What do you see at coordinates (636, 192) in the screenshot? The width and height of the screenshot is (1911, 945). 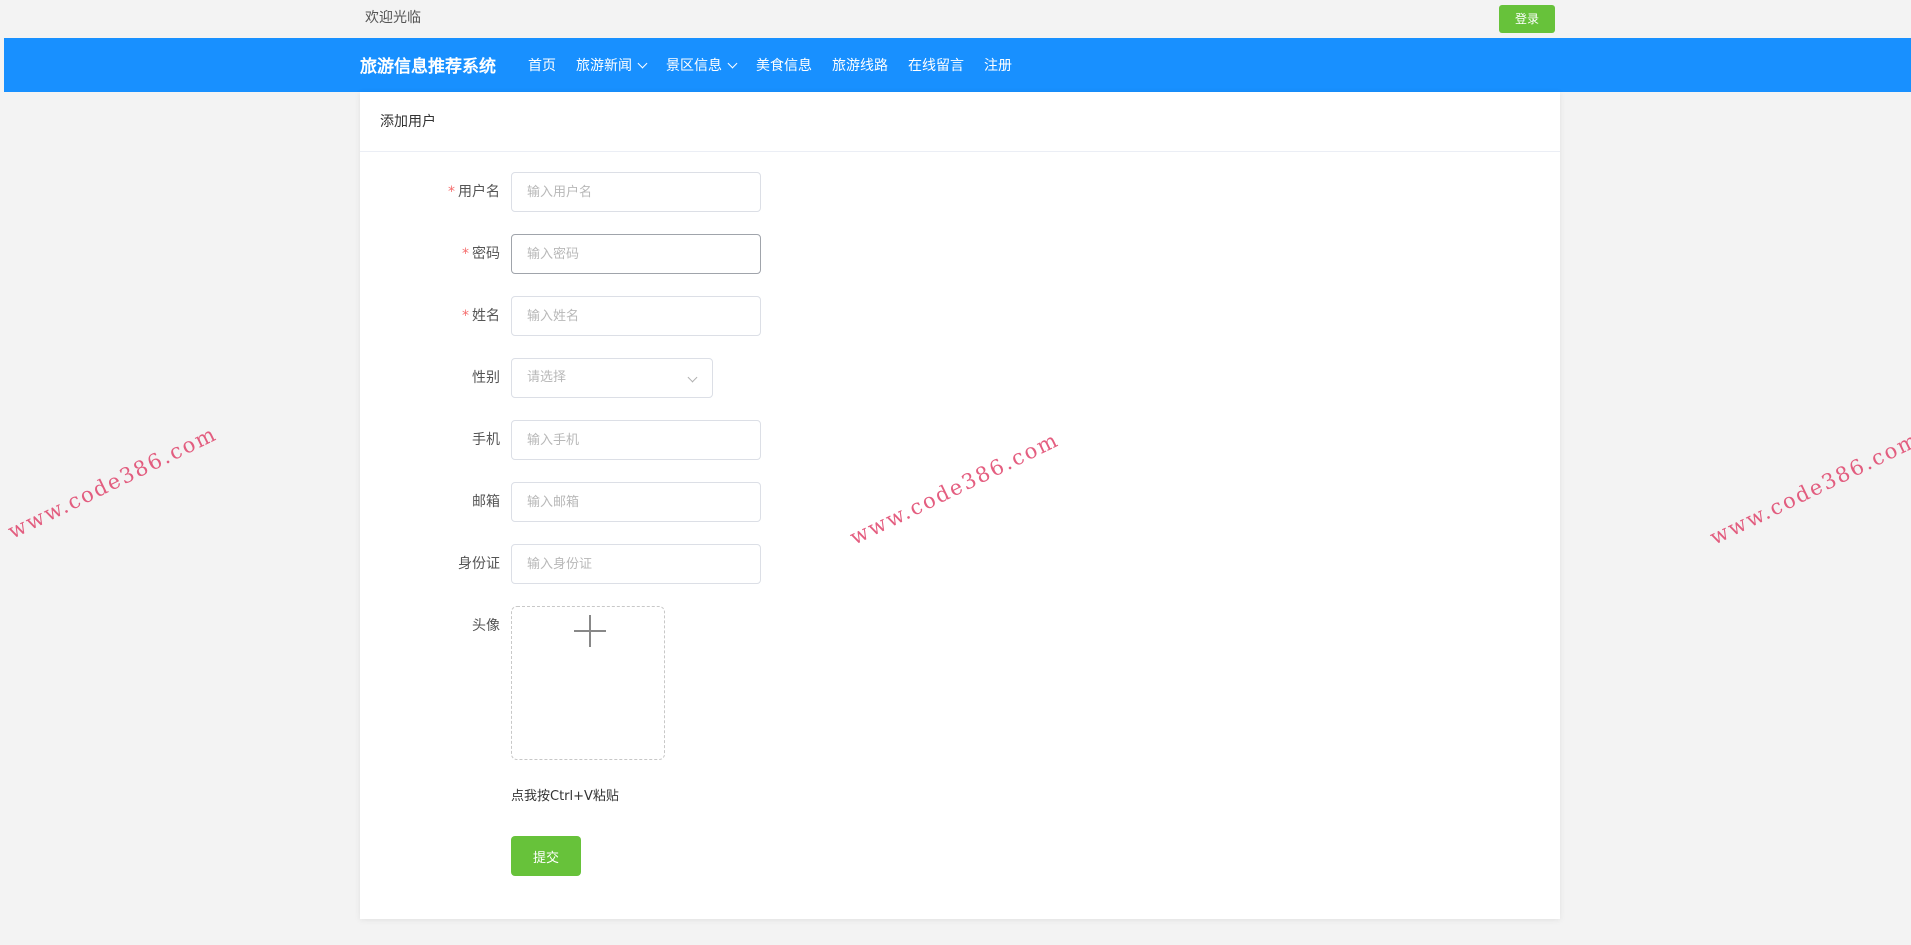 I see `username-input` at bounding box center [636, 192].